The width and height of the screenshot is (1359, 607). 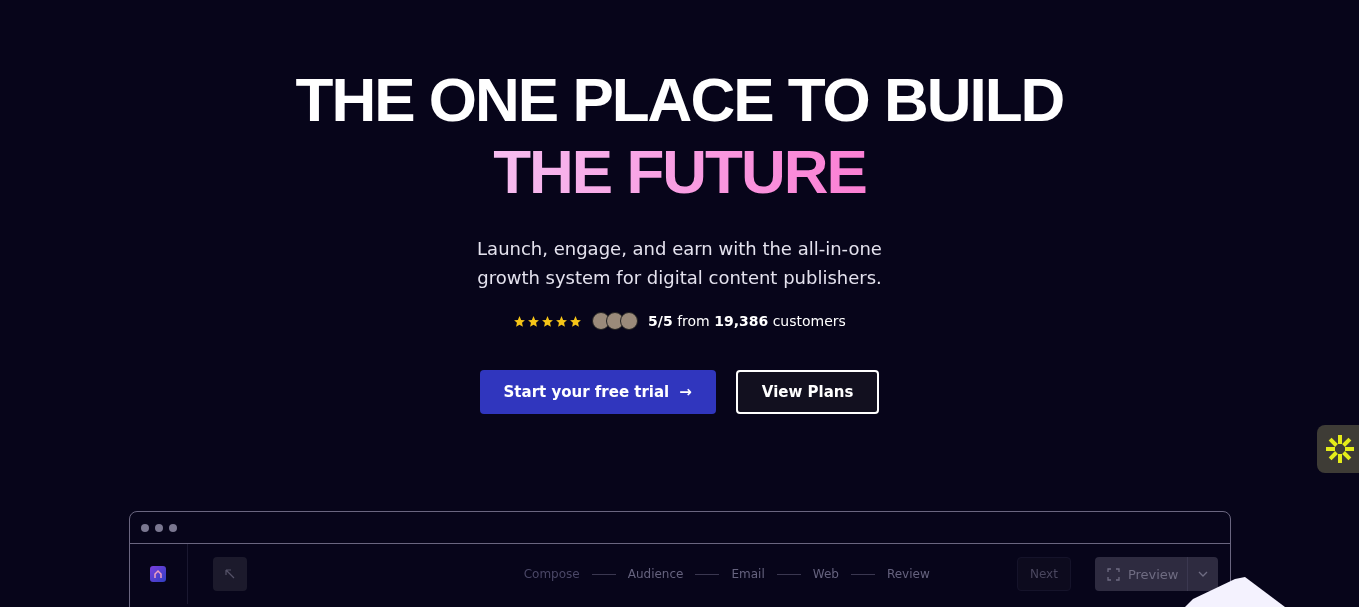 I want to click on rating-text: 5/5 from 19,386 customers, so click(x=747, y=321).